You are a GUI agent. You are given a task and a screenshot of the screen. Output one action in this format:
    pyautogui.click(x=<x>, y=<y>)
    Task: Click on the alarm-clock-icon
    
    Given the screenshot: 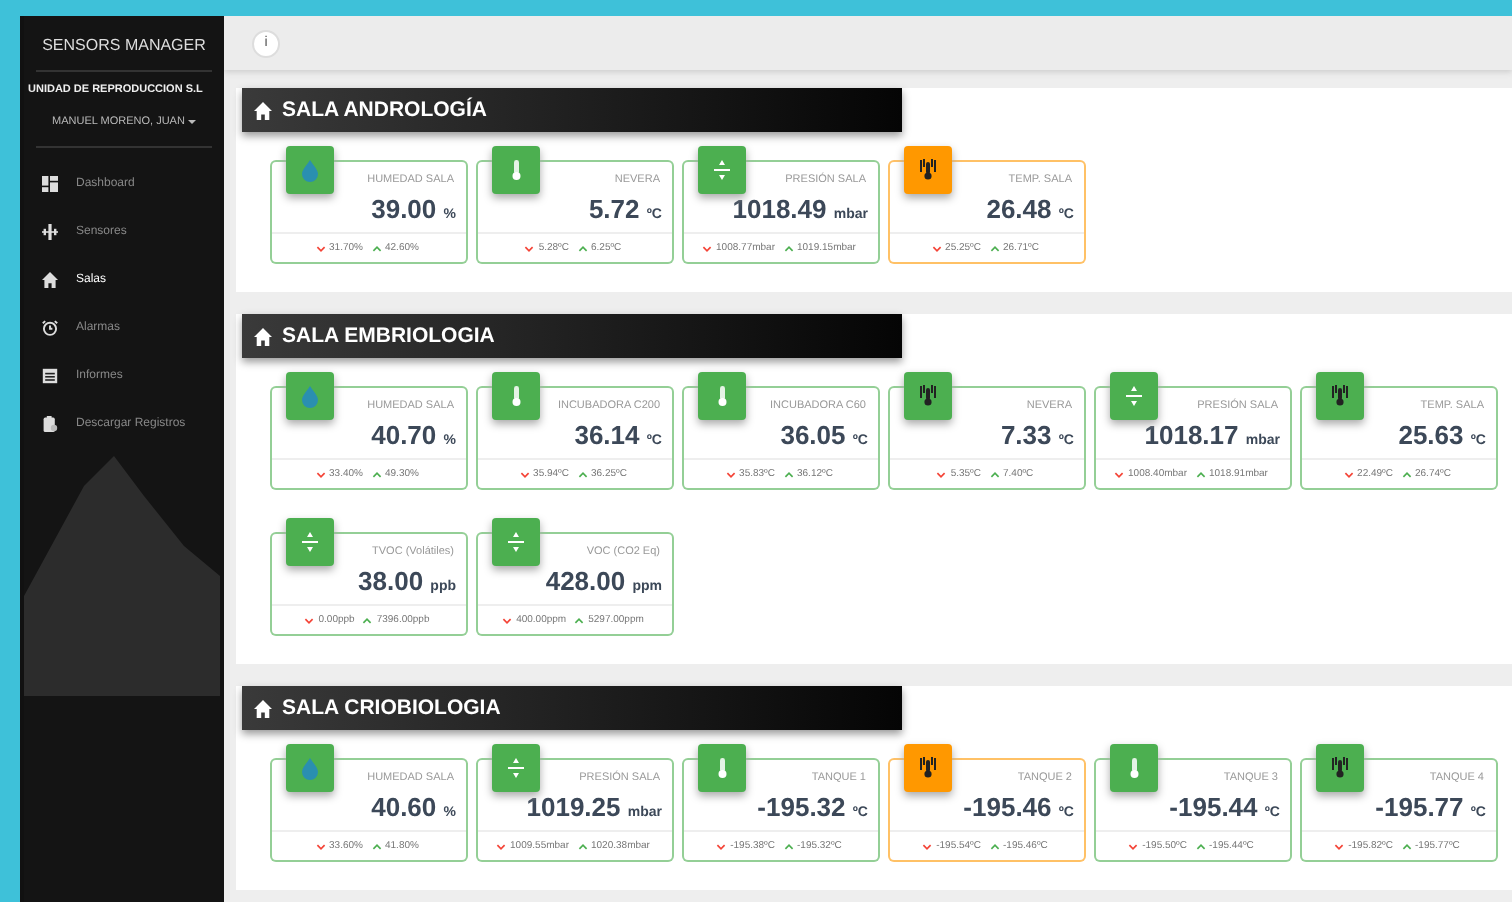 What is the action you would take?
    pyautogui.click(x=50, y=328)
    